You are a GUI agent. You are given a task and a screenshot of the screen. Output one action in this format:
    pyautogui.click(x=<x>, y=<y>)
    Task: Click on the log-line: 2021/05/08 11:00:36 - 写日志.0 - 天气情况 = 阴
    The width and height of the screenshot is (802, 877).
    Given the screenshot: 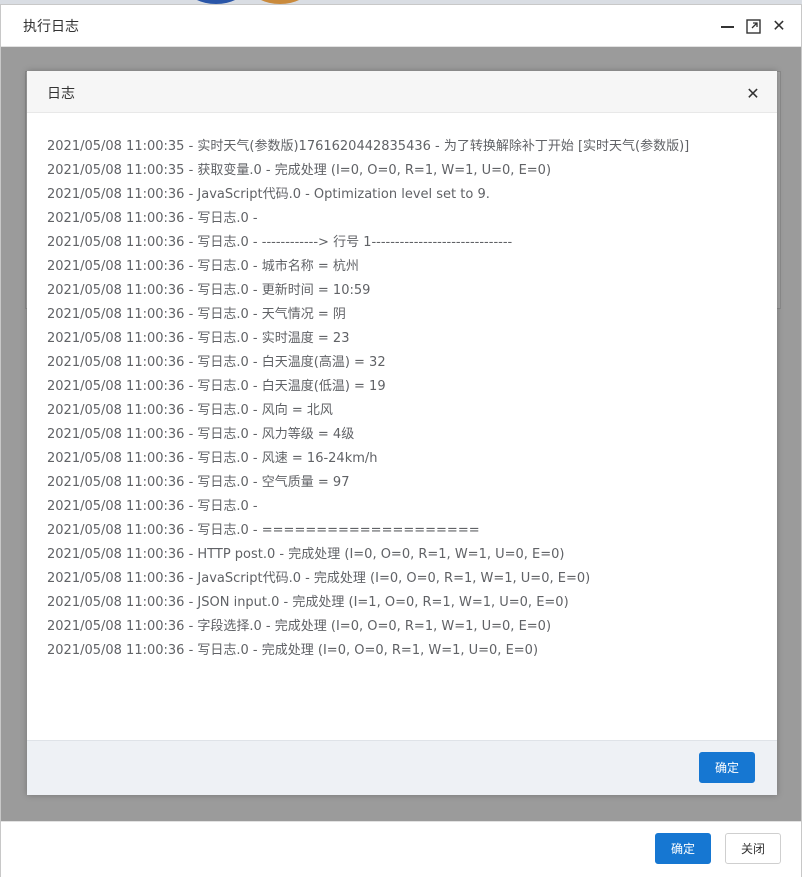 What is the action you would take?
    pyautogui.click(x=196, y=314)
    